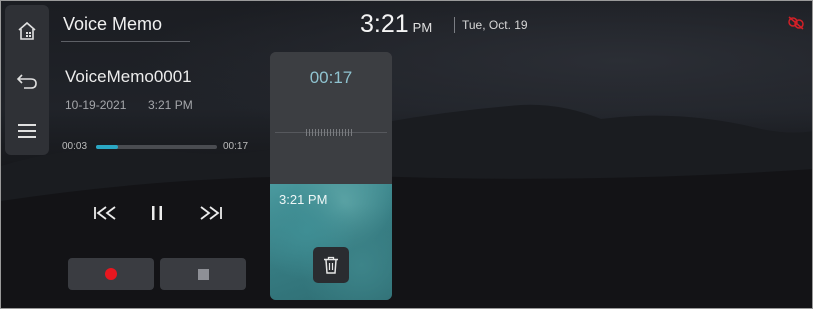 This screenshot has width=813, height=309. I want to click on title-underline, so click(125, 41).